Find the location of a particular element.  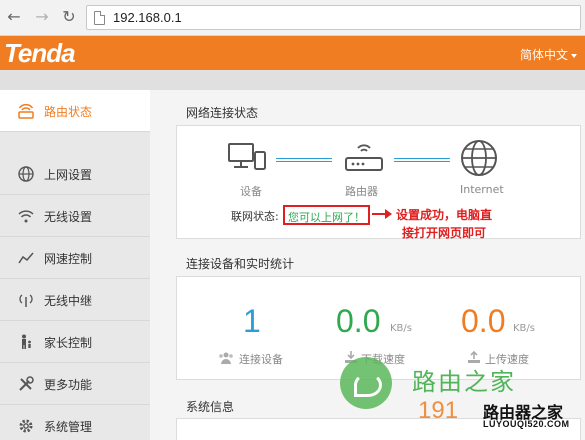

app-header: Tenda 简体中文 is located at coordinates (292, 53).